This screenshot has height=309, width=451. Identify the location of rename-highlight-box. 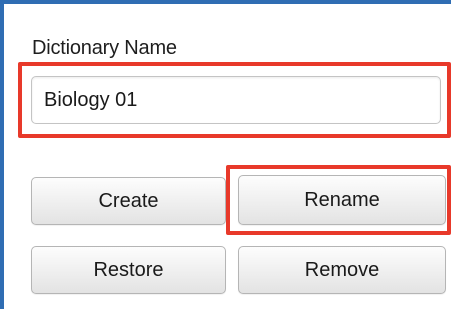
(338, 200).